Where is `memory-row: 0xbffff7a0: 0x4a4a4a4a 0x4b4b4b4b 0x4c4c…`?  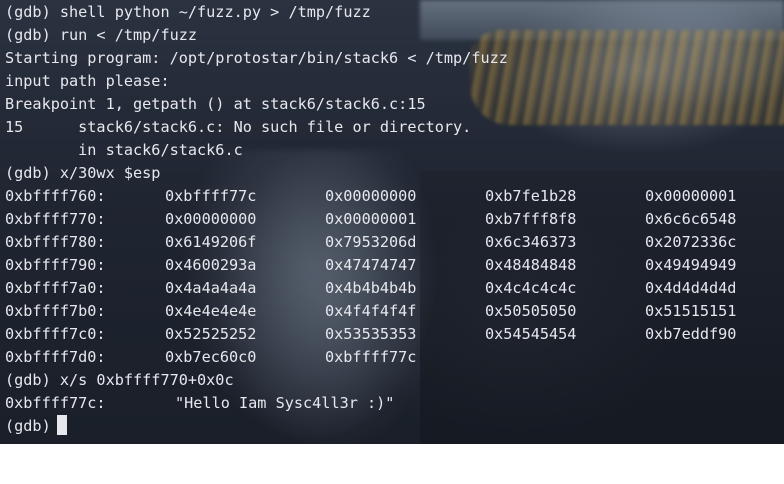
memory-row: 0xbffff7a0: 0x4a4a4a4a 0x4b4b4b4b 0x4c4c… is located at coordinates (392, 288).